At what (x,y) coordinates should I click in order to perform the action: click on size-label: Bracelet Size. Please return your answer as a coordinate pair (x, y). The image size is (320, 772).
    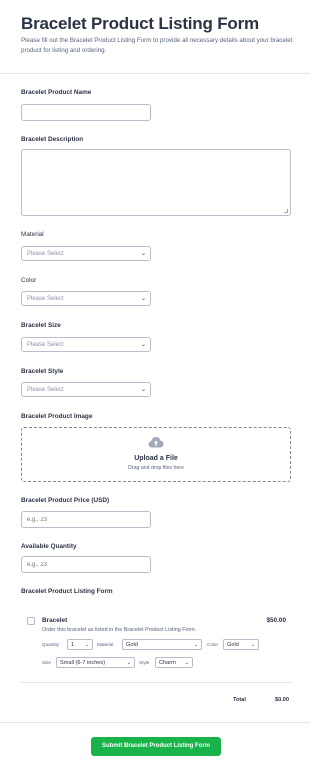
    Looking at the image, I should click on (41, 325).